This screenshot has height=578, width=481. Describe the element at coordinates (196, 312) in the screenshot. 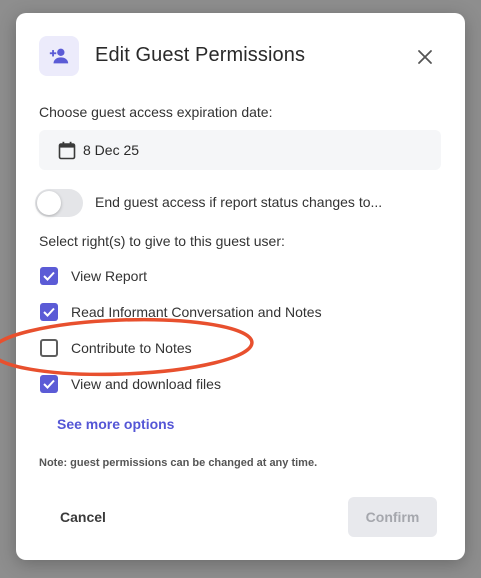

I see `right-label: Read Informant Conversation and Notes` at that location.